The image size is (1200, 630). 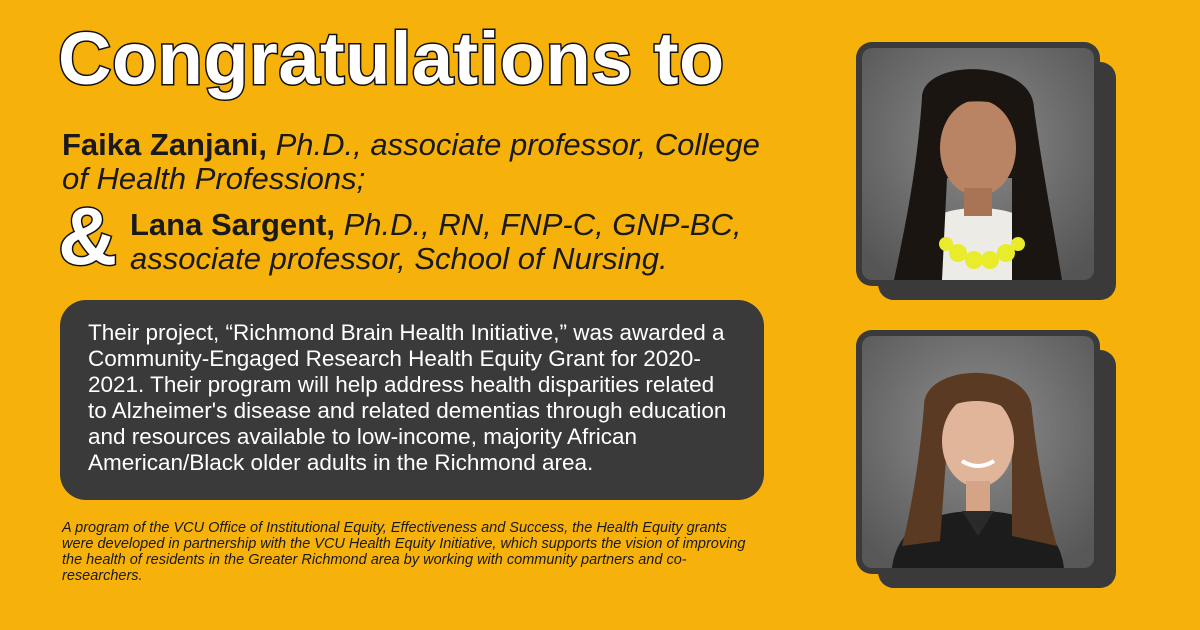 I want to click on photo-2-portrait, so click(x=978, y=452).